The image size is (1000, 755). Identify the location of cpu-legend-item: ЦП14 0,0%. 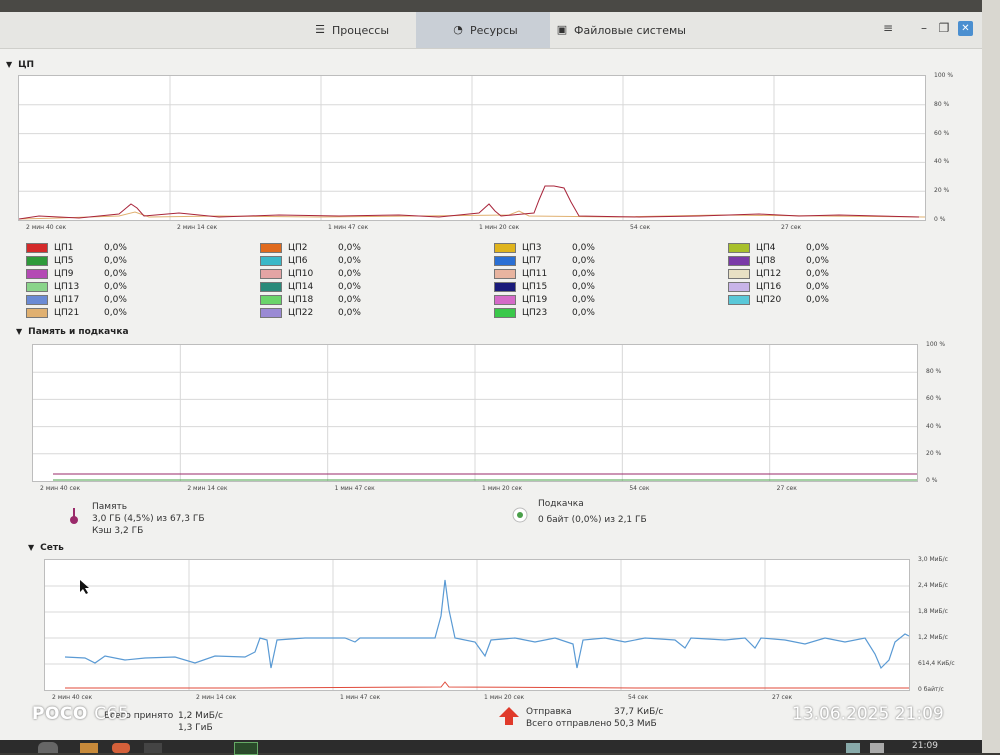
(310, 286).